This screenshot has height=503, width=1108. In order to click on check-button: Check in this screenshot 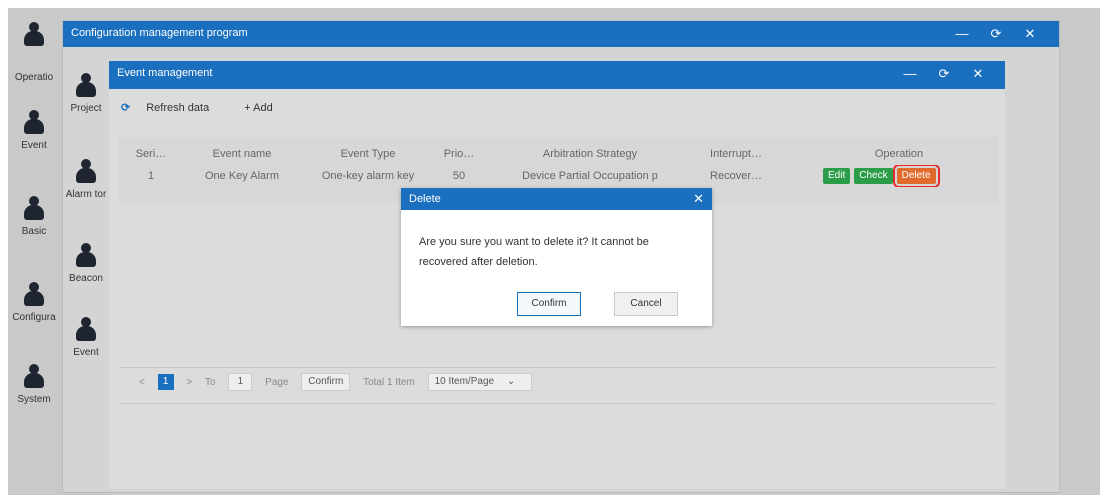, I will do `click(873, 176)`.